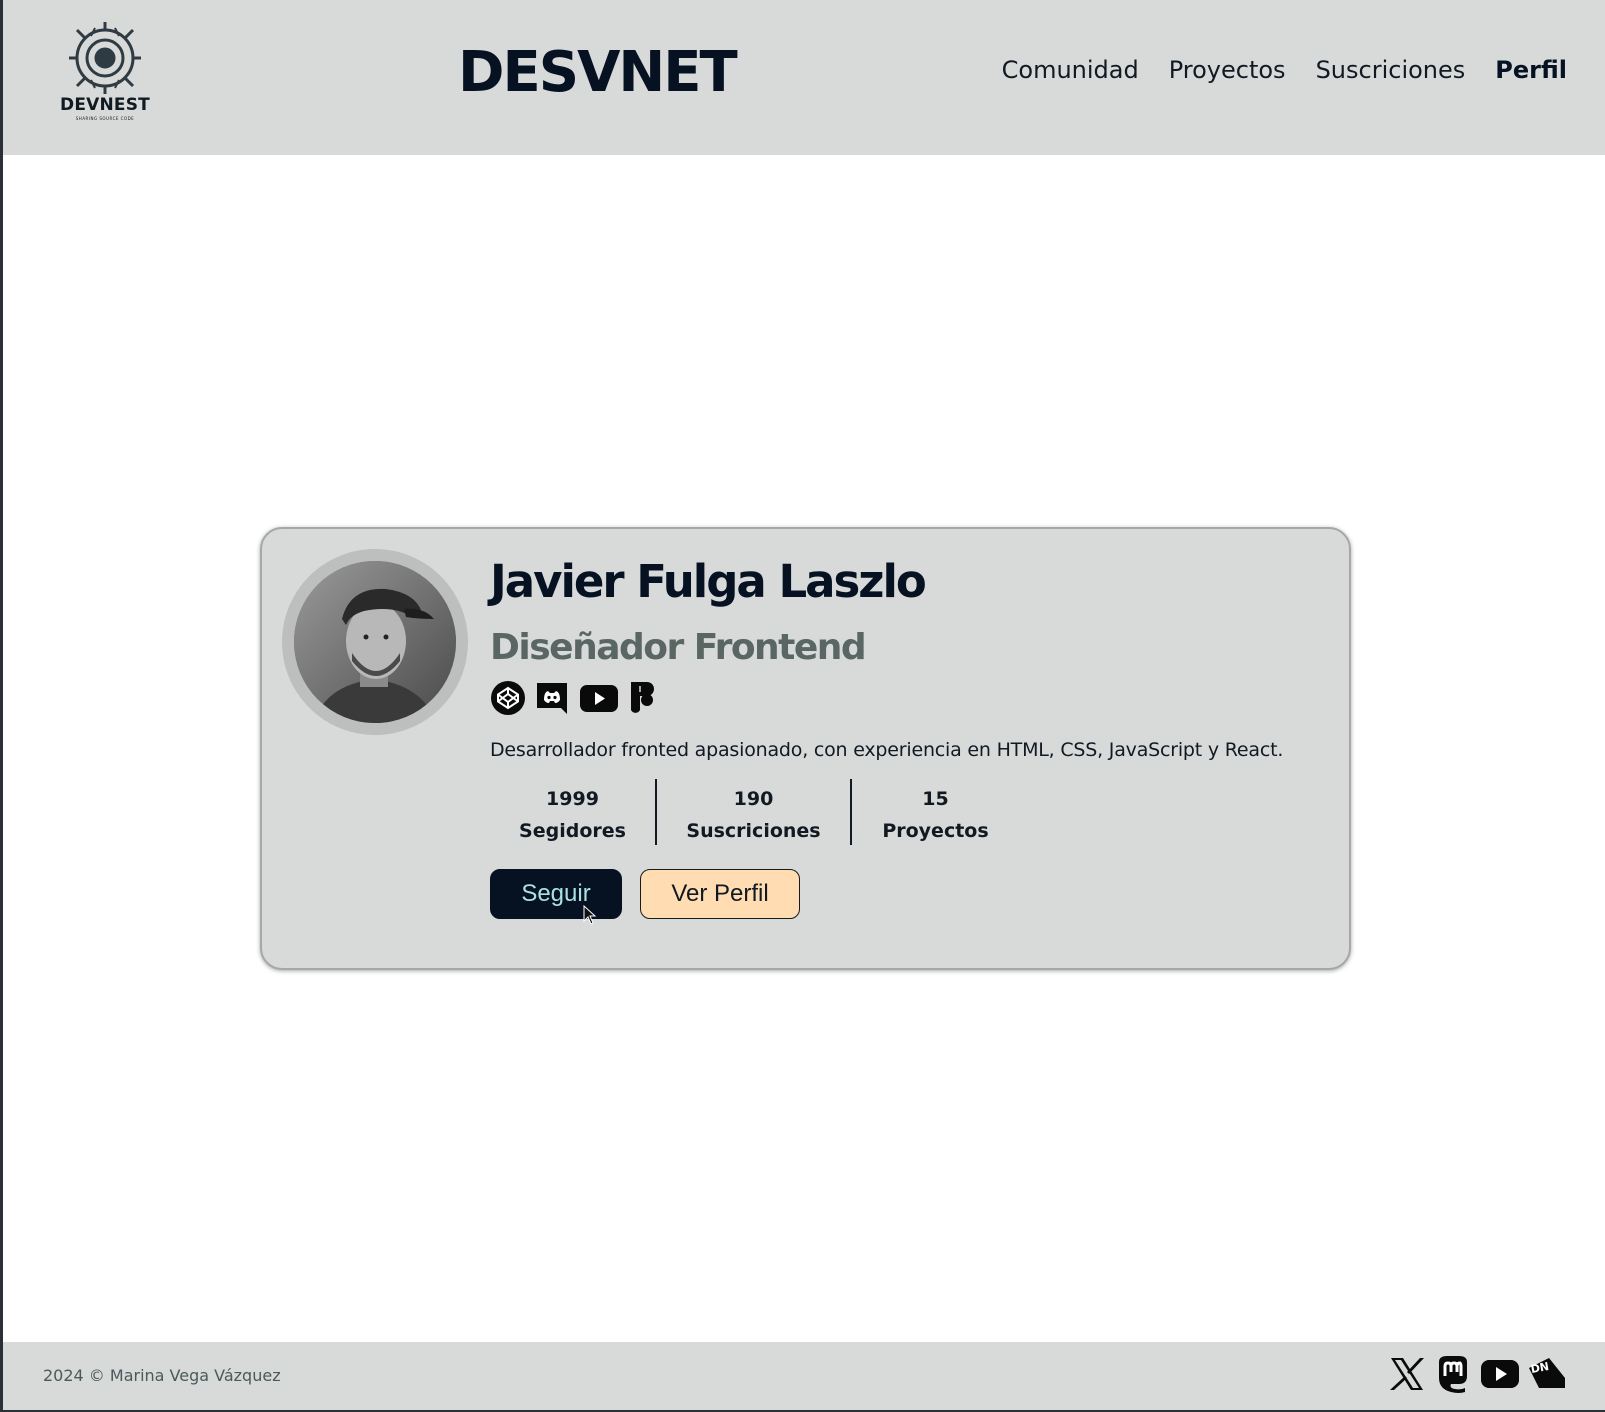  What do you see at coordinates (1453, 1374) in the screenshot?
I see `mastodon-icon` at bounding box center [1453, 1374].